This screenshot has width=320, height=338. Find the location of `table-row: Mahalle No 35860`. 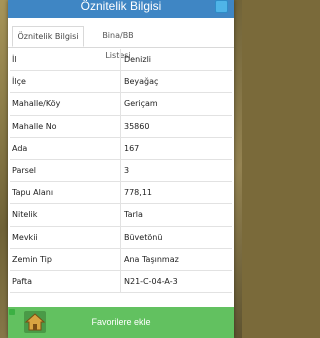

table-row: Mahalle No 35860 is located at coordinates (121, 126).